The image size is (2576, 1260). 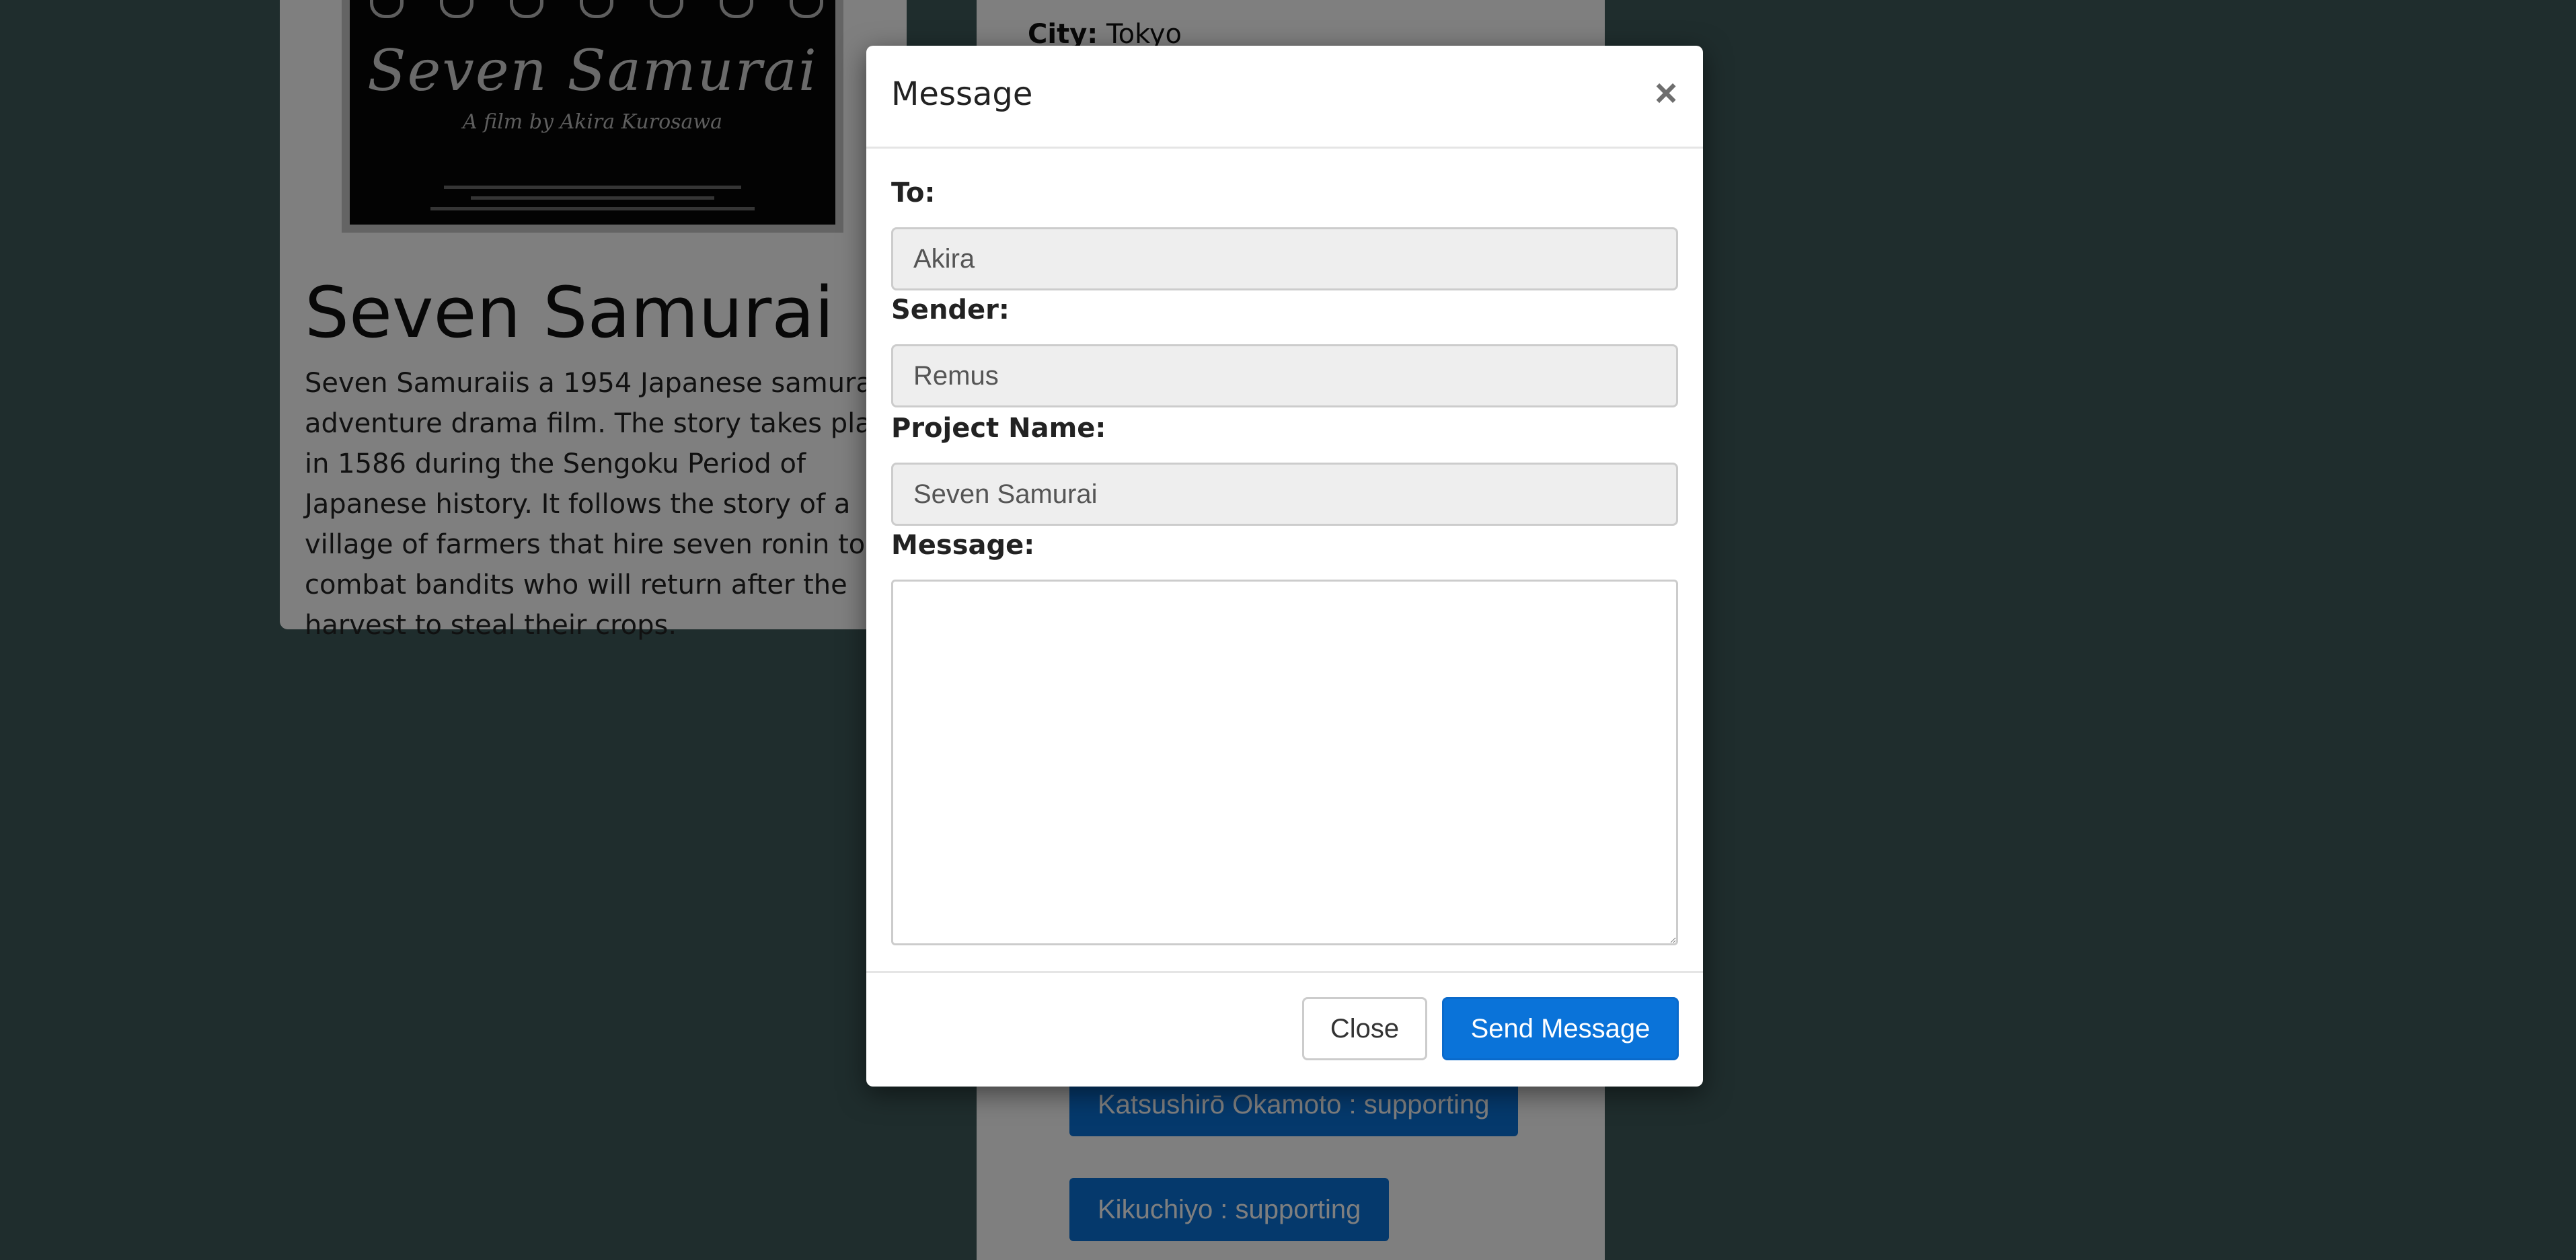 What do you see at coordinates (1284, 1029) in the screenshot?
I see `modal-footer: Close Send Message` at bounding box center [1284, 1029].